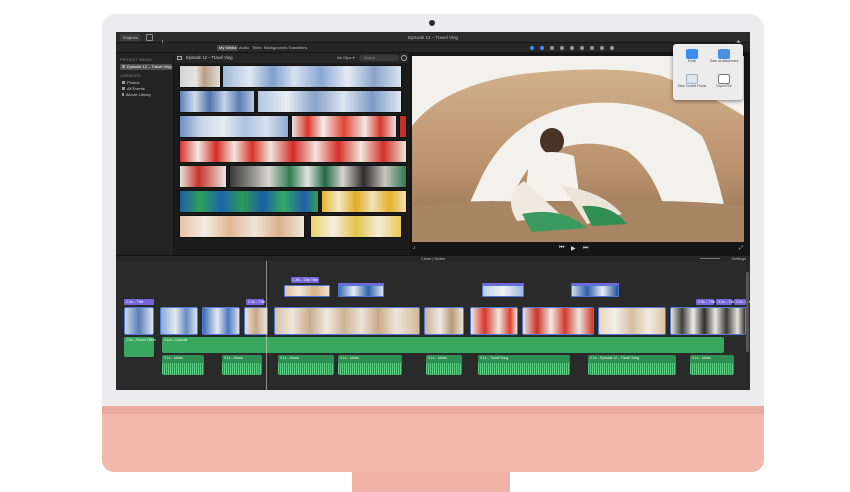 The image size is (850, 492). Describe the element at coordinates (582, 48) in the screenshot. I see `noise-reduction-icon` at that location.